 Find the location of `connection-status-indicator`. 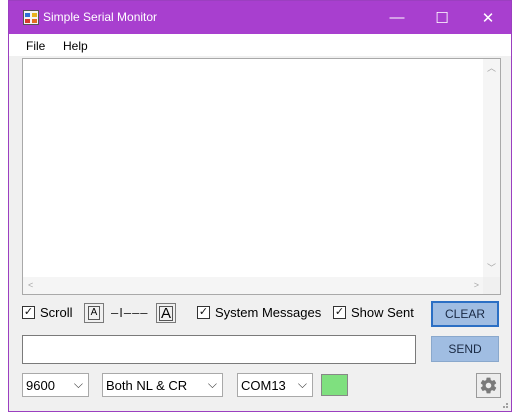

connection-status-indicator is located at coordinates (334, 385).